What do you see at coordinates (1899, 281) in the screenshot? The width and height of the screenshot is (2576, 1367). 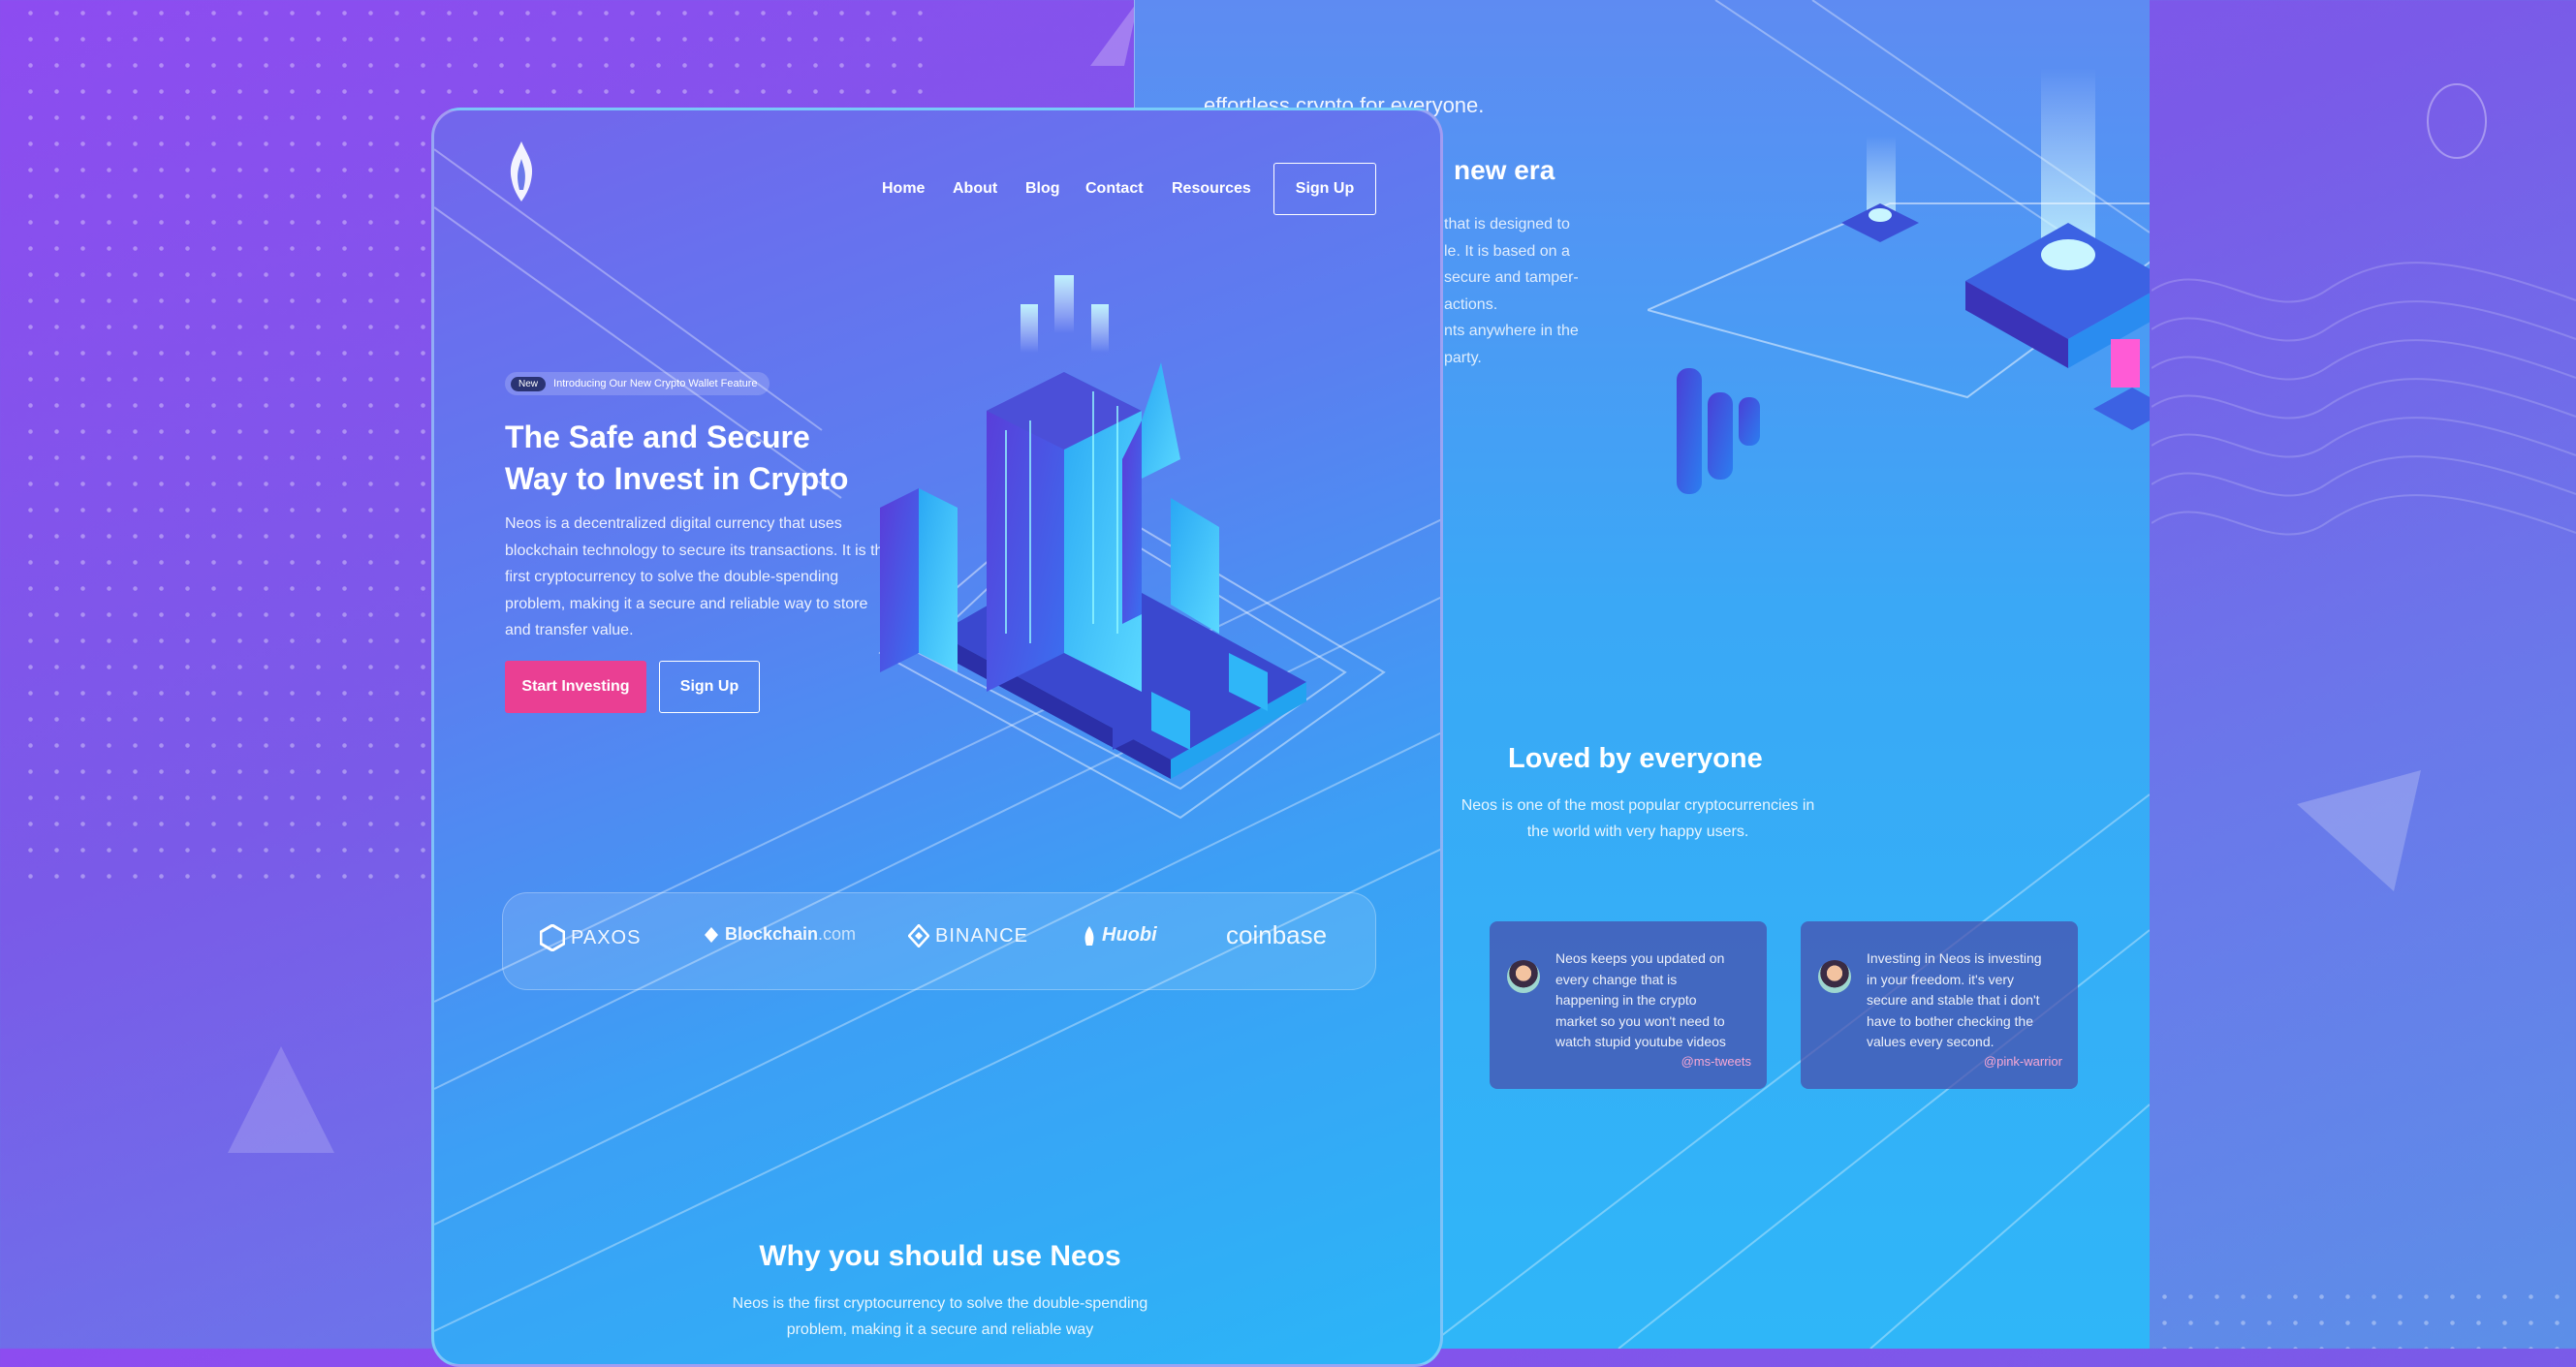 I see `network-illustration` at bounding box center [1899, 281].